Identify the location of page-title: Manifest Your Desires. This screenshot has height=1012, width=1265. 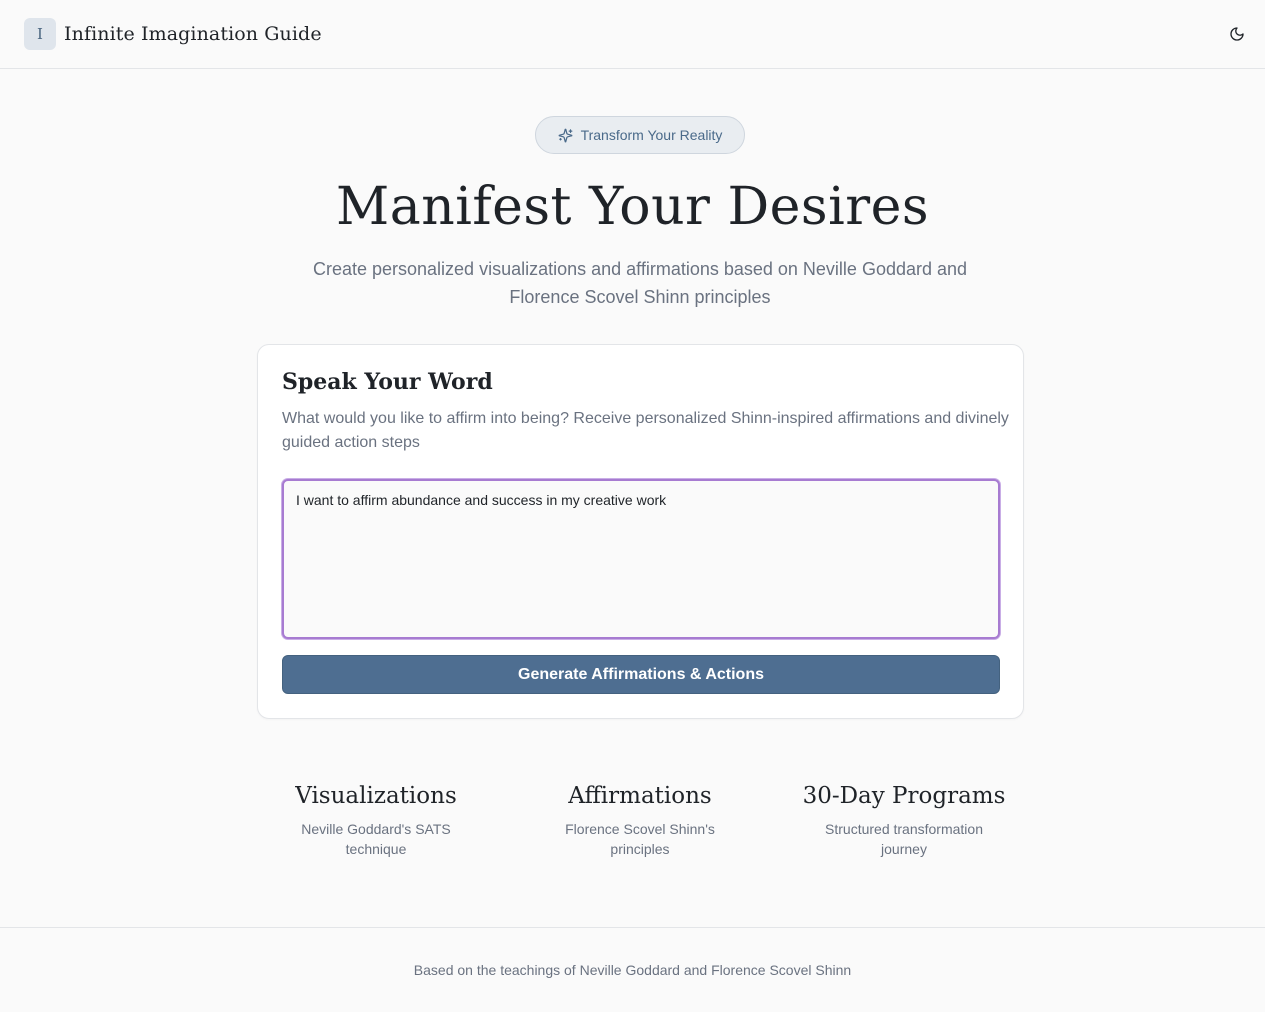
(632, 207).